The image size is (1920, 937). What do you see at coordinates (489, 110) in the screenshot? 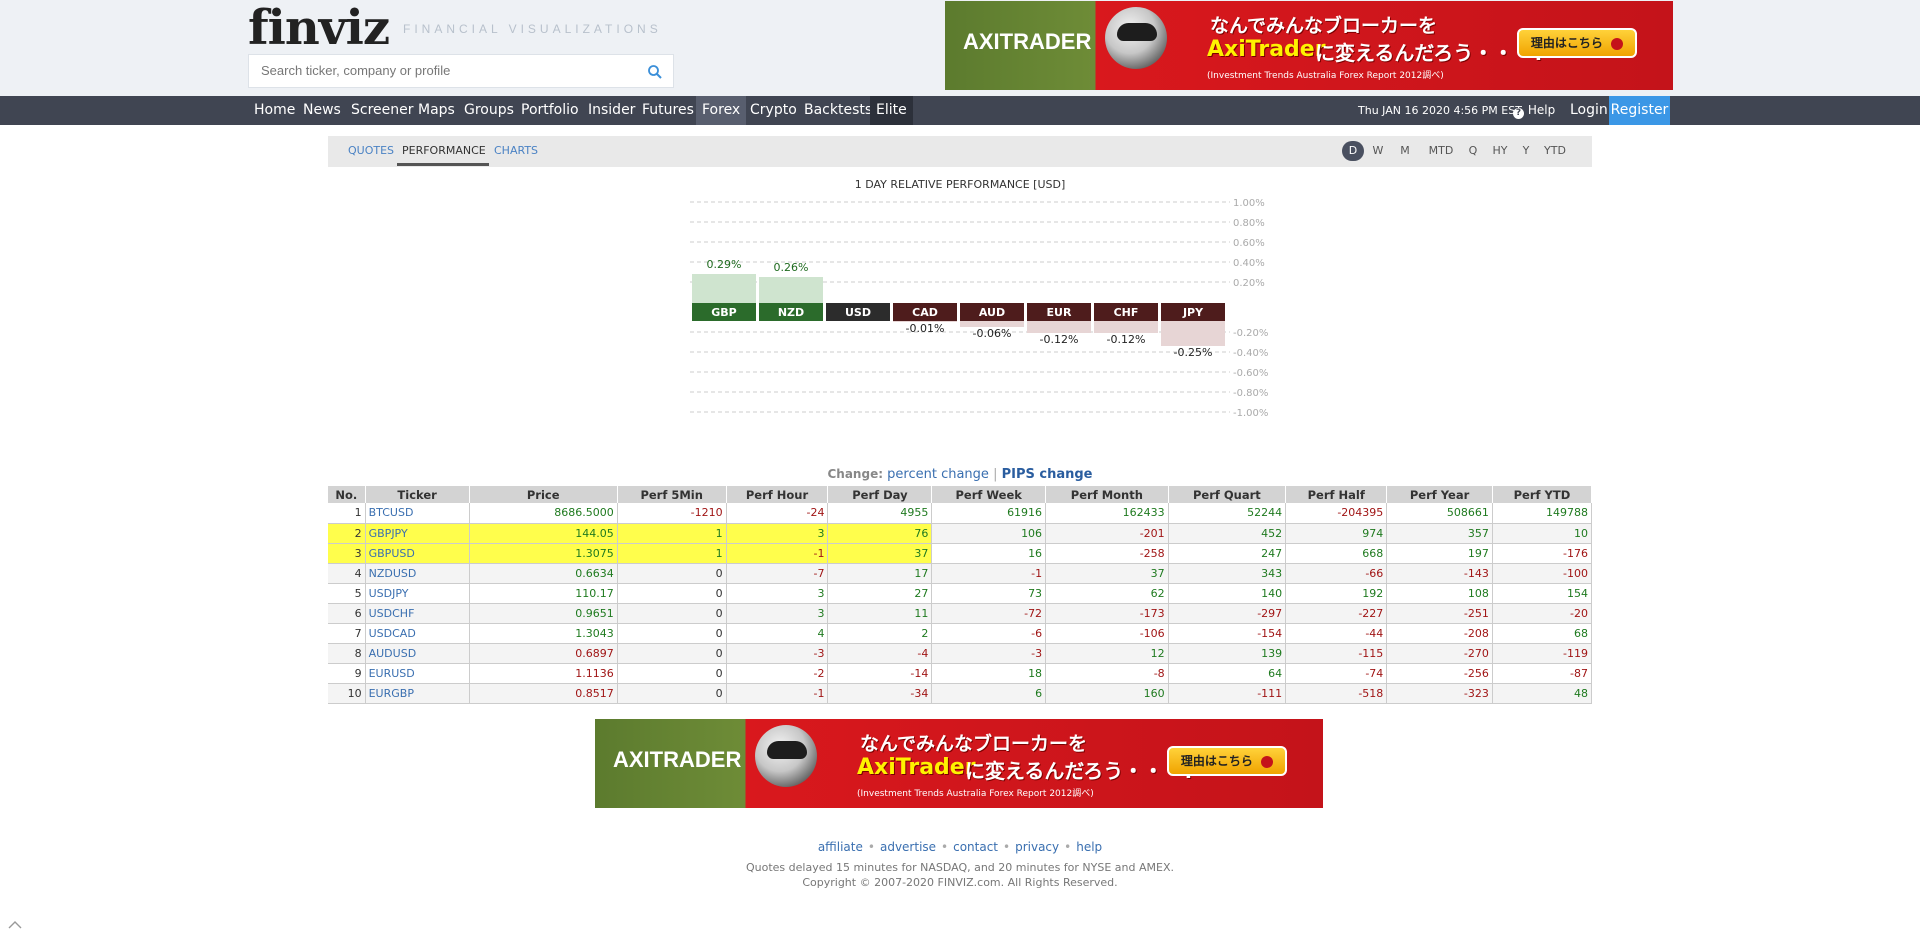
I see `nav-groups: Groups` at bounding box center [489, 110].